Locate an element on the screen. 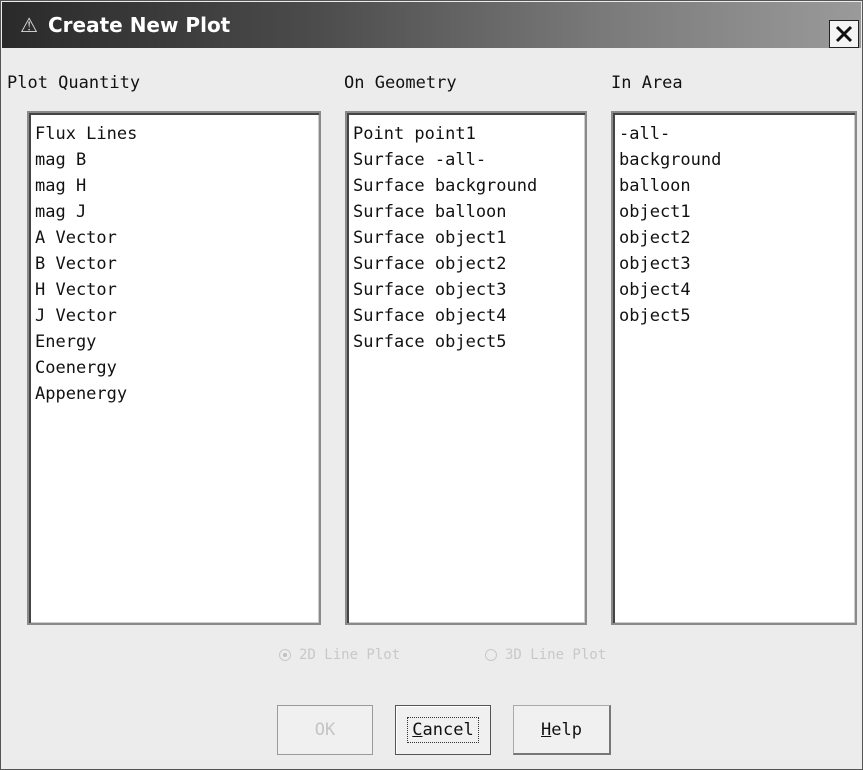 The width and height of the screenshot is (863, 770). list-item: Flux Lines is located at coordinates (174, 134).